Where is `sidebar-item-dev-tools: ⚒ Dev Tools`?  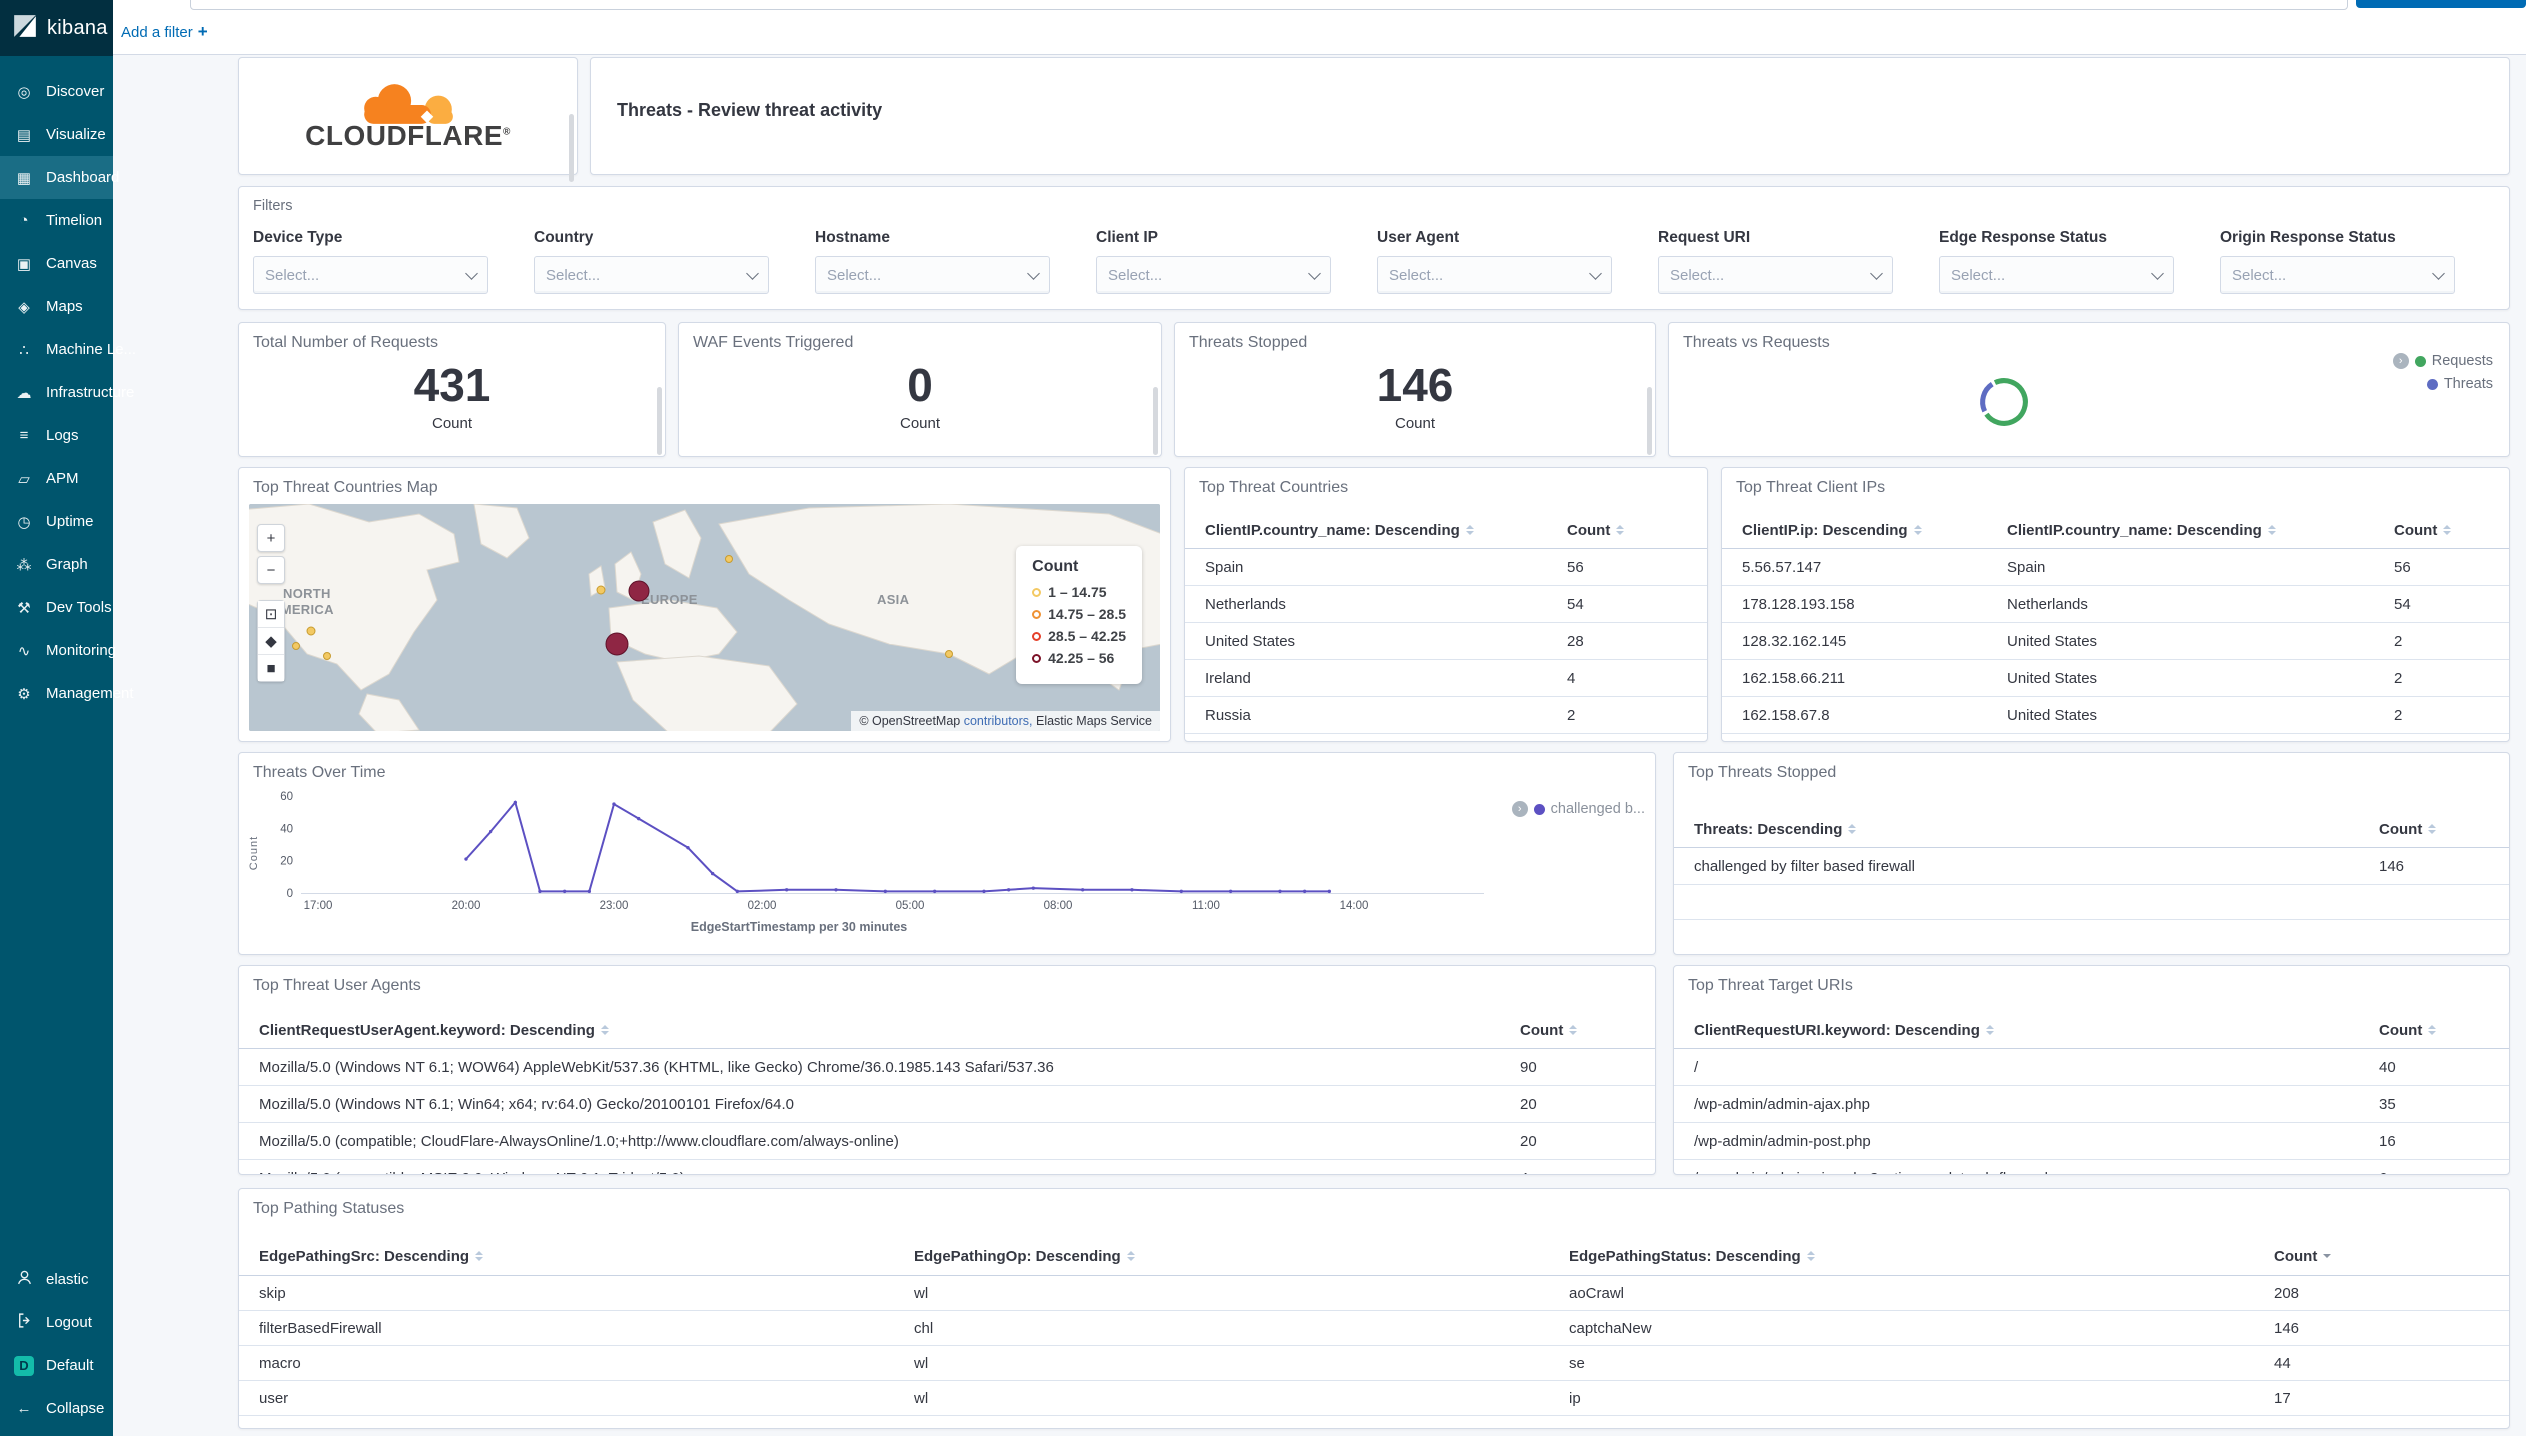
sidebar-item-dev-tools: ⚒ Dev Tools is located at coordinates (56, 607).